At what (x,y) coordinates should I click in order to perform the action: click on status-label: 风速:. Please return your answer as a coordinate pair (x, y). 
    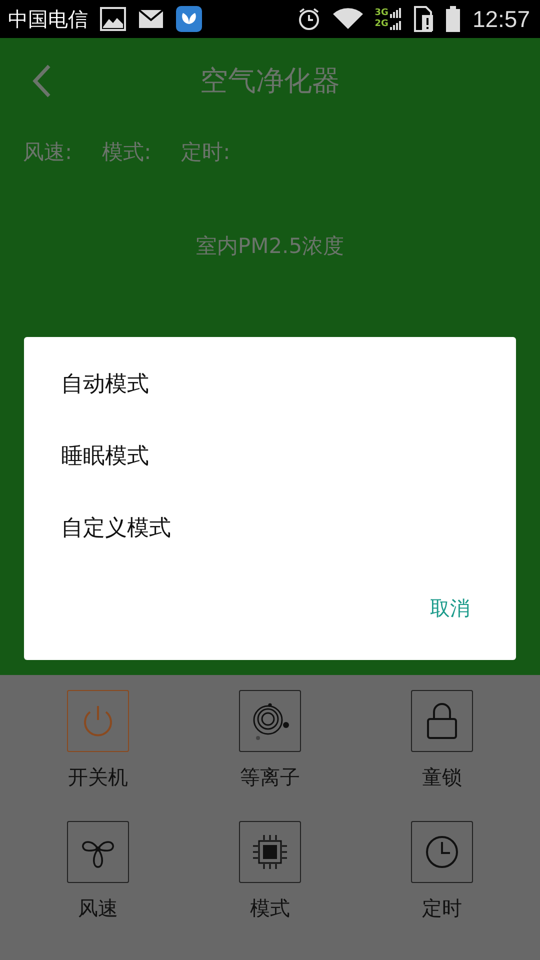
    Looking at the image, I should click on (47, 152).